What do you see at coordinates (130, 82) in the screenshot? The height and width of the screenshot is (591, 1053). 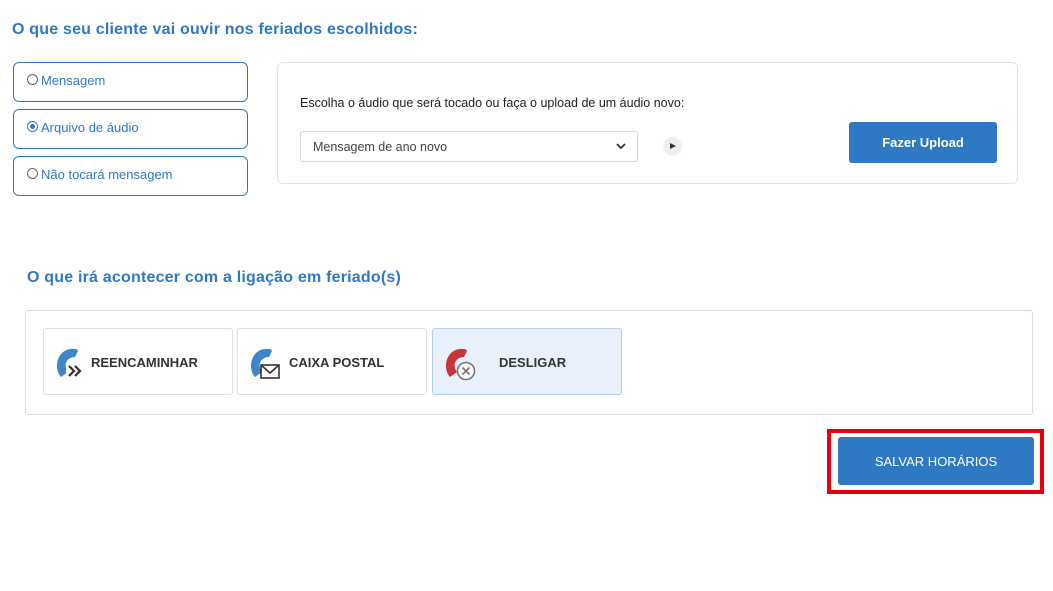 I see `option-mensagem: Mensagem` at bounding box center [130, 82].